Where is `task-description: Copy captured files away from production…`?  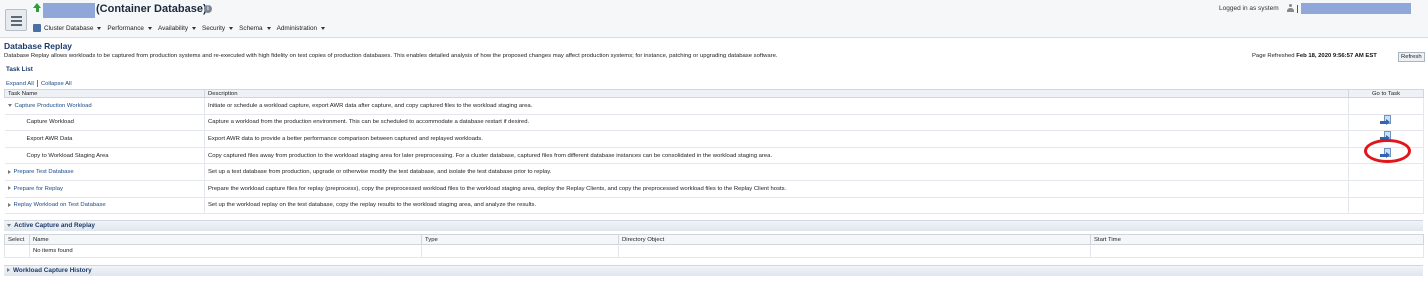 task-description: Copy captured files away from production… is located at coordinates (776, 156).